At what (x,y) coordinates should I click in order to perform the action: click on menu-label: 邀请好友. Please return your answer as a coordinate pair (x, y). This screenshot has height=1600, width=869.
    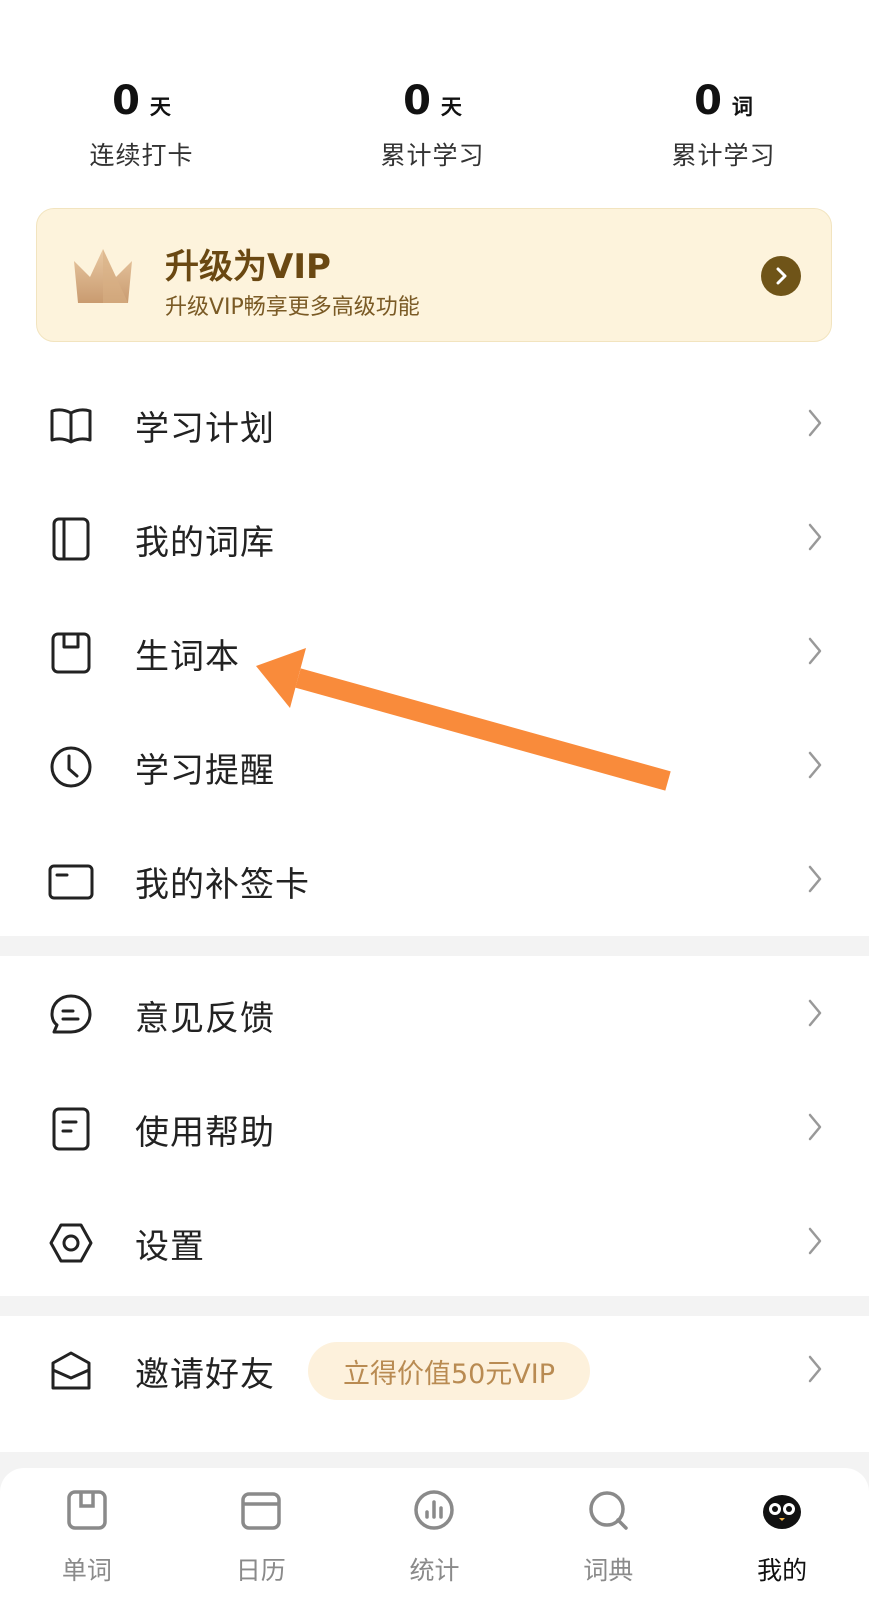
    Looking at the image, I should click on (205, 1375).